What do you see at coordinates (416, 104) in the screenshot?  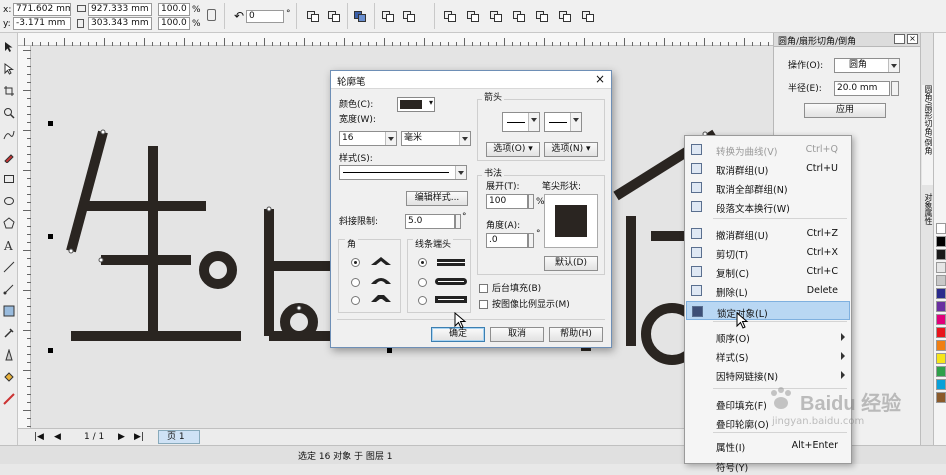 I see `color-picker: ▾` at bounding box center [416, 104].